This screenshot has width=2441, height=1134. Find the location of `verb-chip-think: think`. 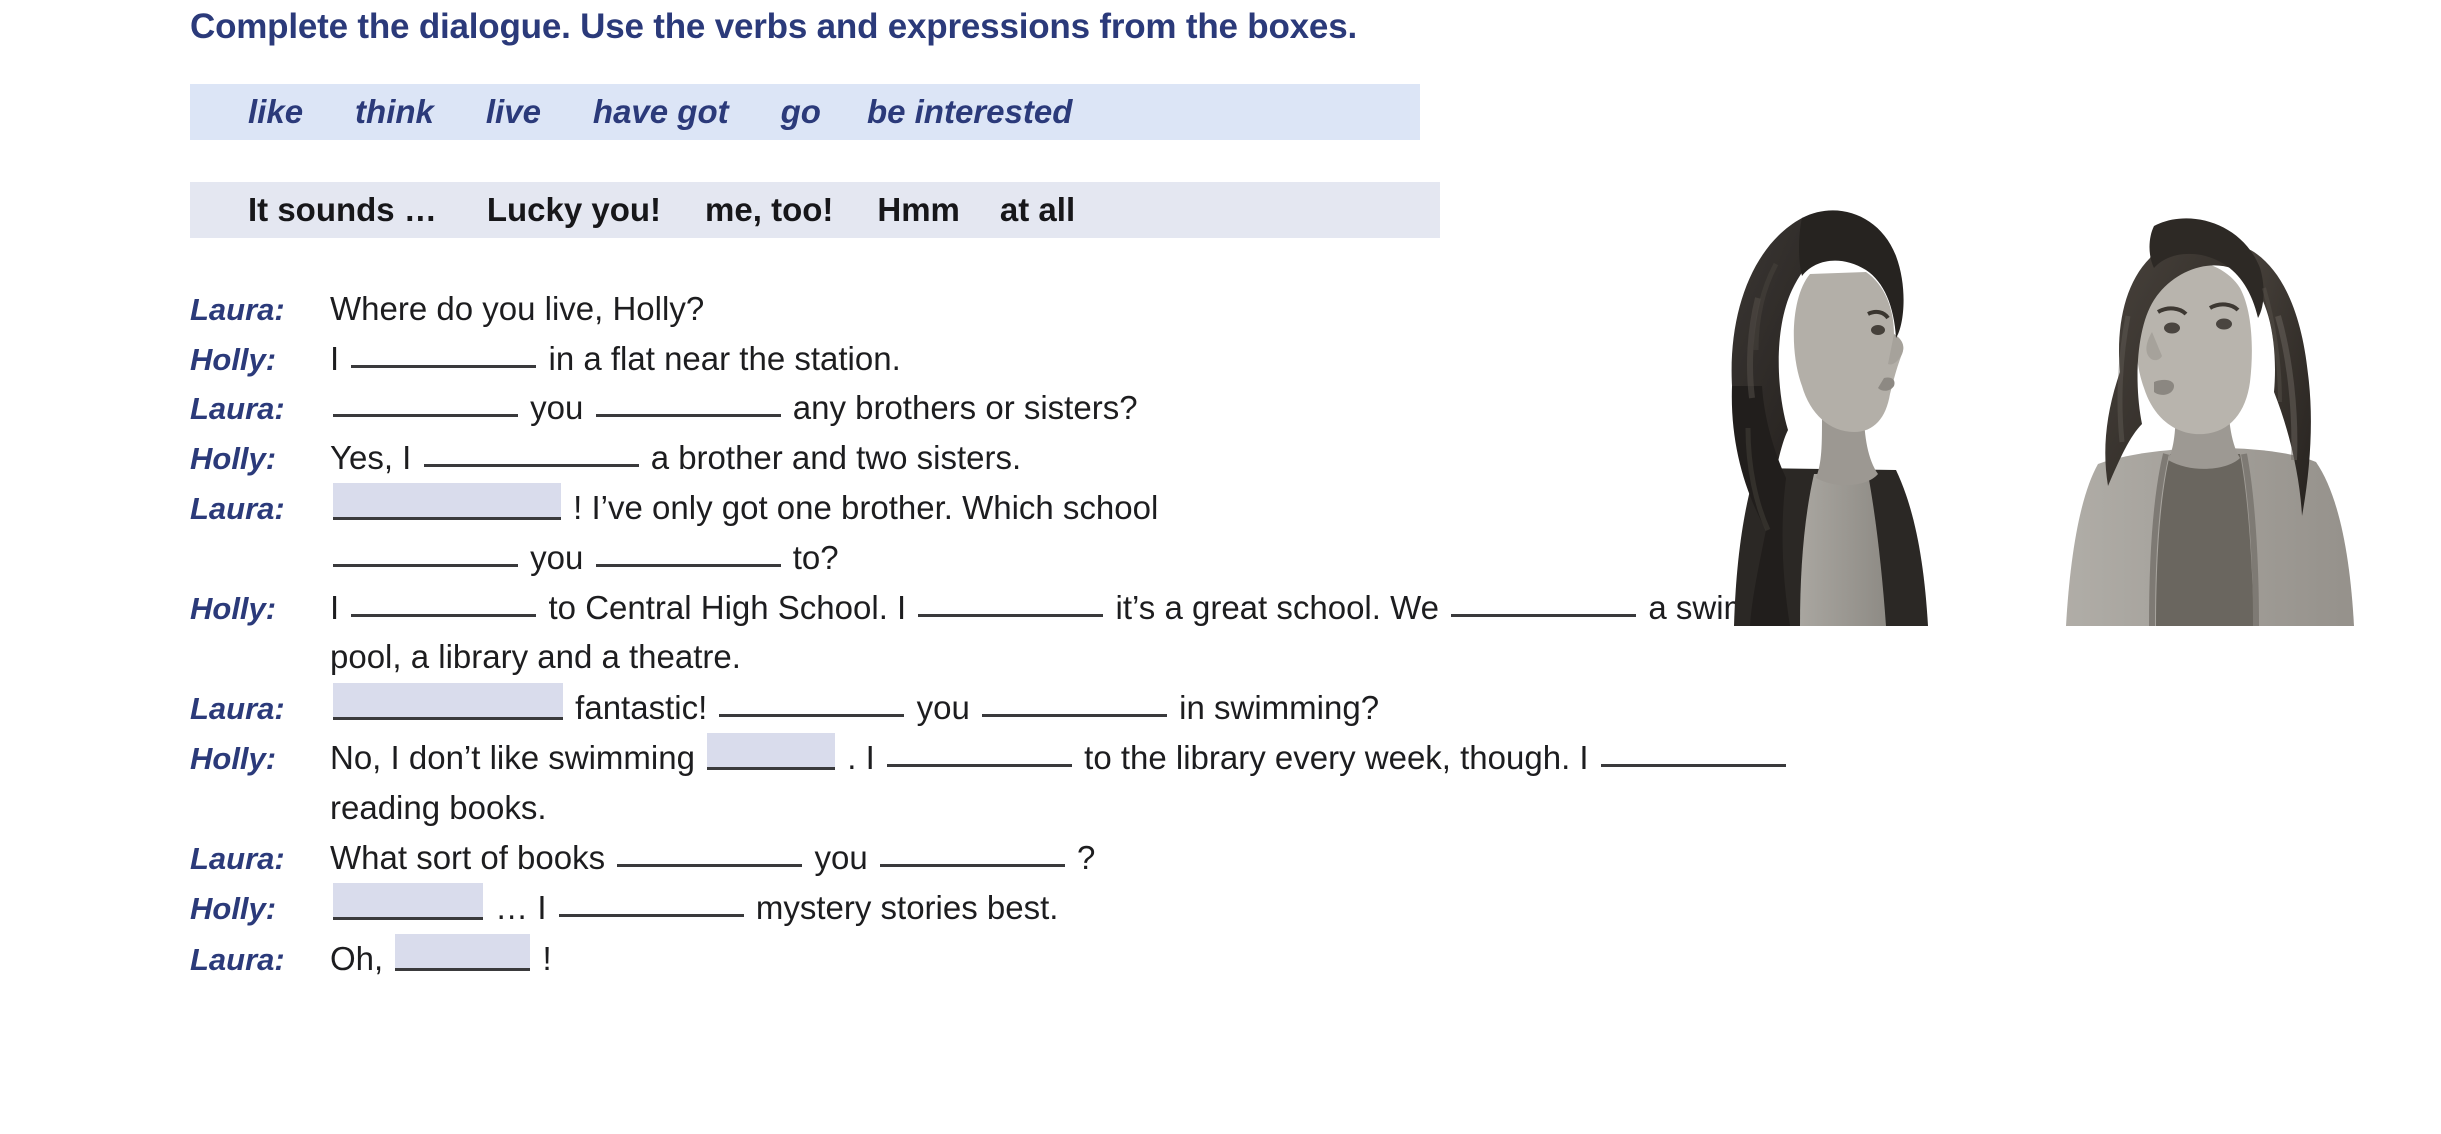

verb-chip-think: think is located at coordinates (394, 111).